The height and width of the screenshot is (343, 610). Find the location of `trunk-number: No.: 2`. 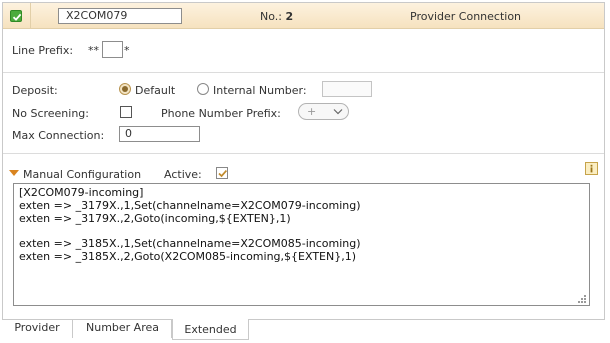

trunk-number: No.: 2 is located at coordinates (276, 16).